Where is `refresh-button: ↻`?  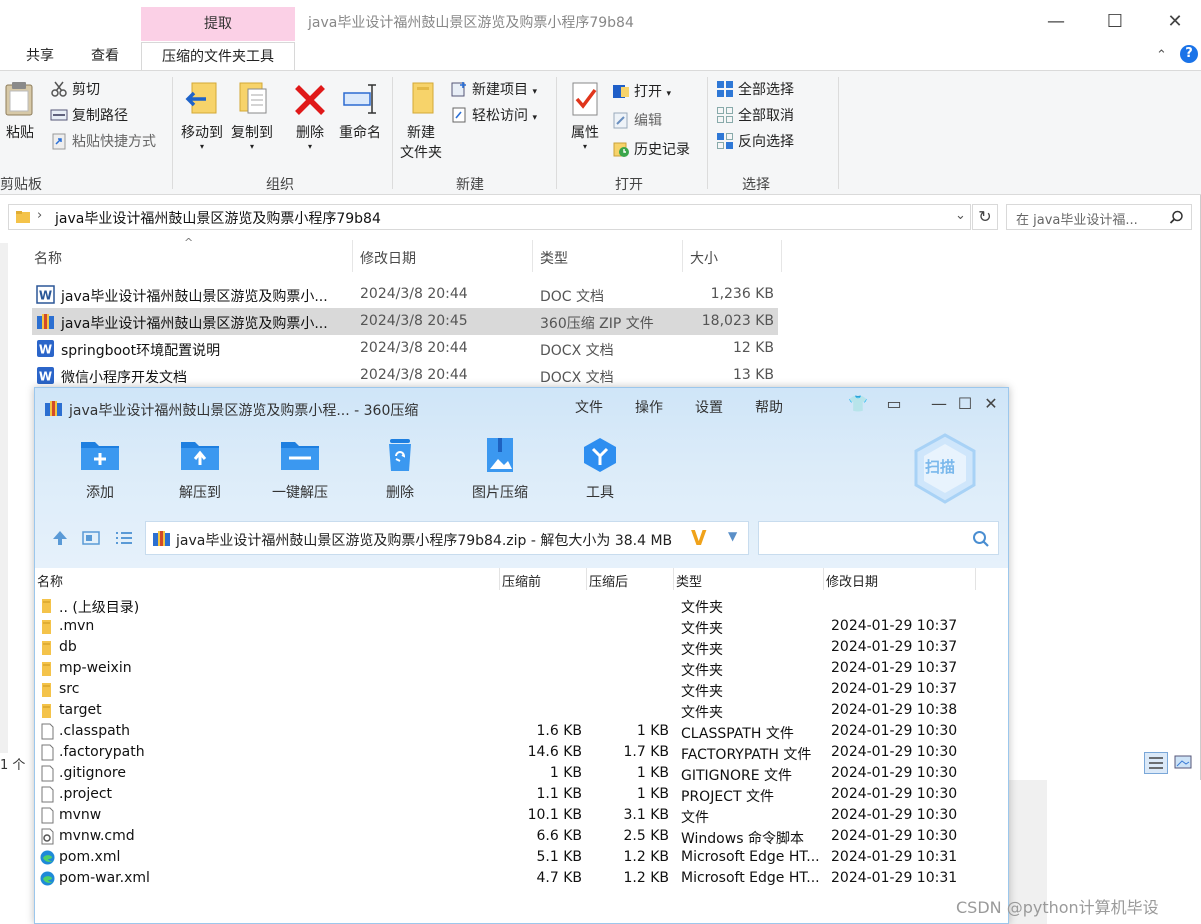
refresh-button: ↻ is located at coordinates (985, 217).